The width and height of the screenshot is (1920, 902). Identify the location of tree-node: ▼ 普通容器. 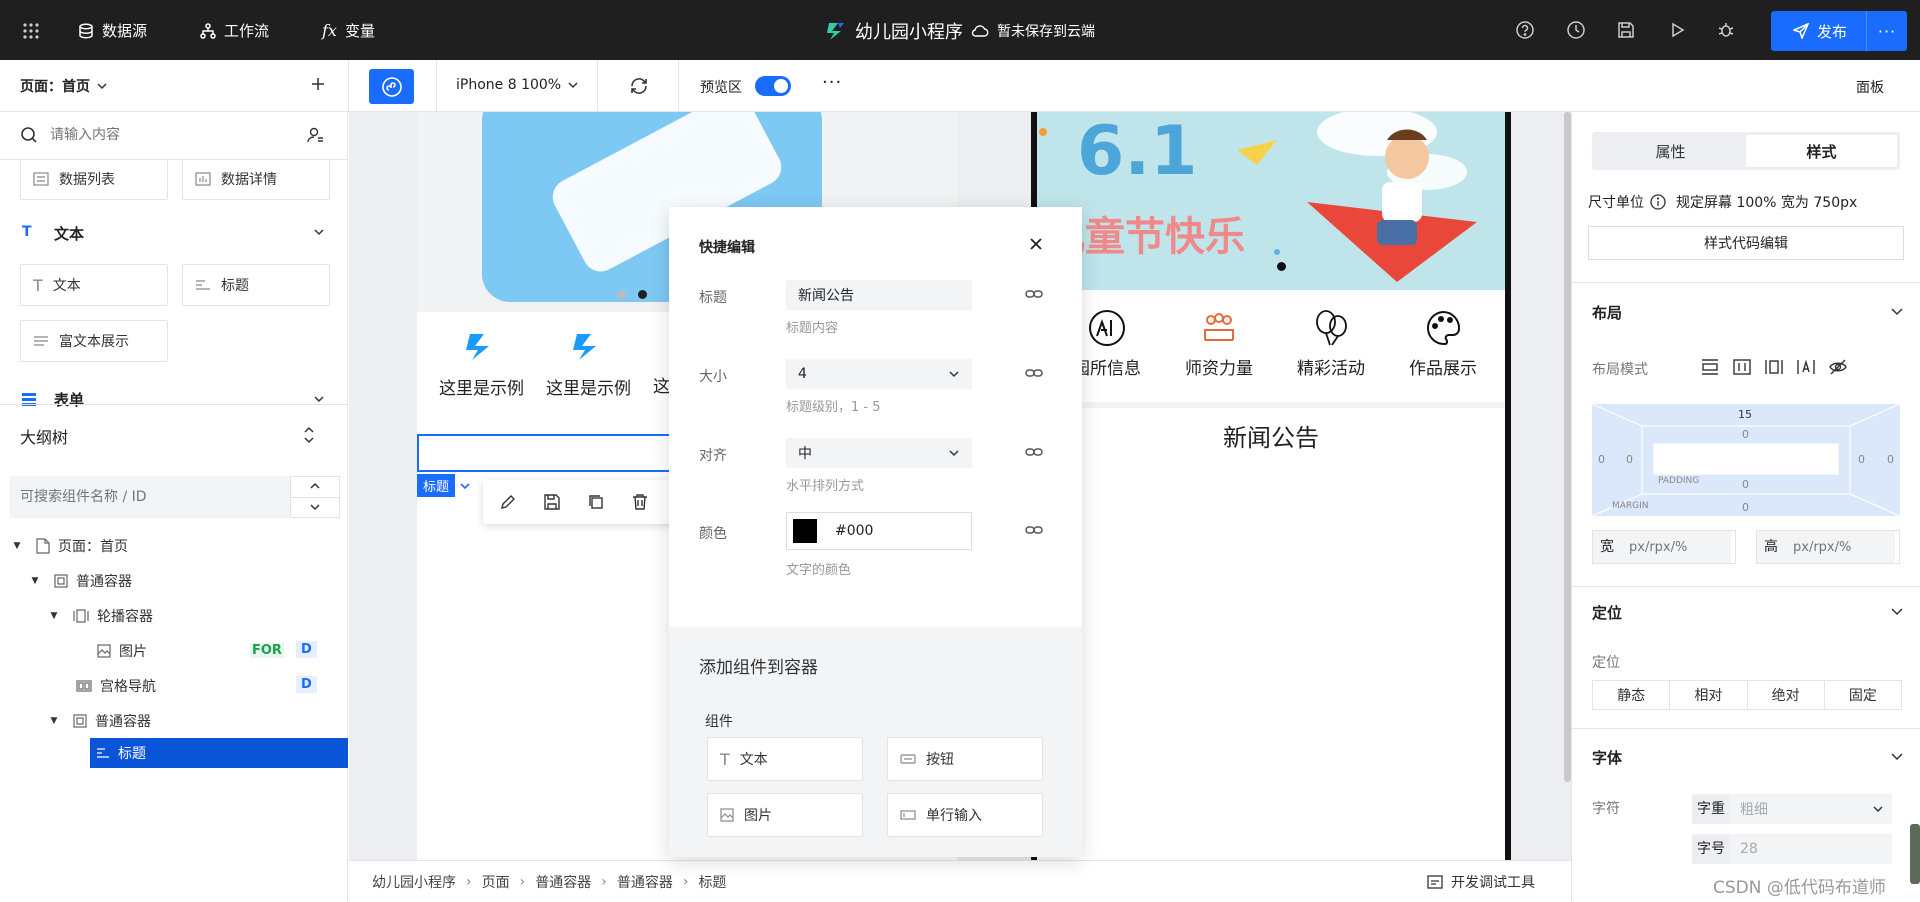
(174, 720).